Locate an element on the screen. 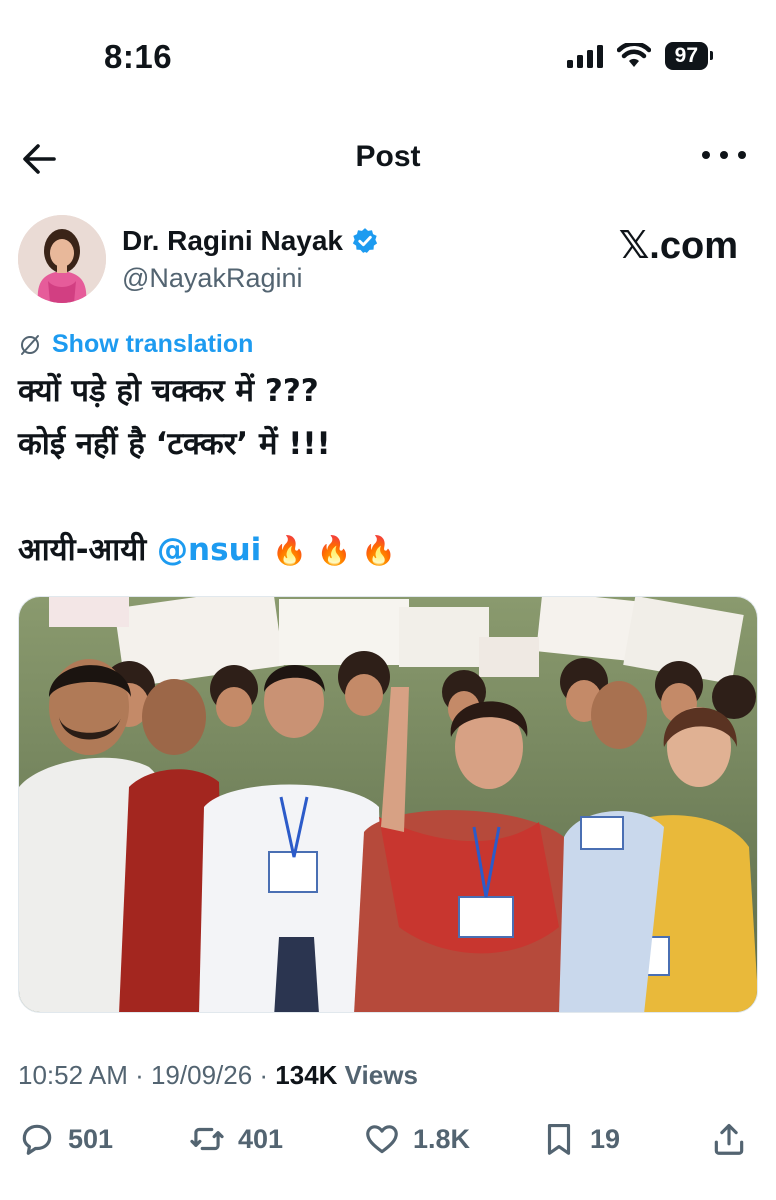  tweet-line-2: कोई नहीं है ‘टक्कर’ में !!! is located at coordinates (174, 444).